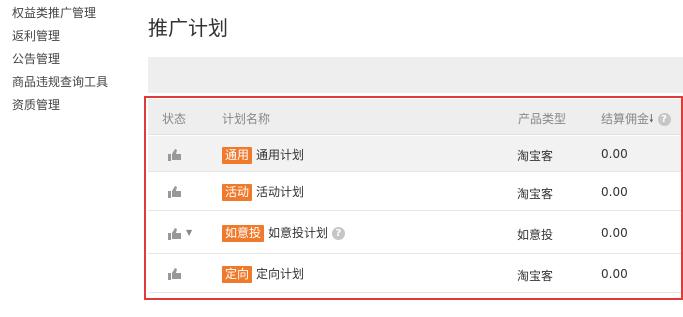 The image size is (683, 317). What do you see at coordinates (188, 28) in the screenshot?
I see `page-title: 推广计划` at bounding box center [188, 28].